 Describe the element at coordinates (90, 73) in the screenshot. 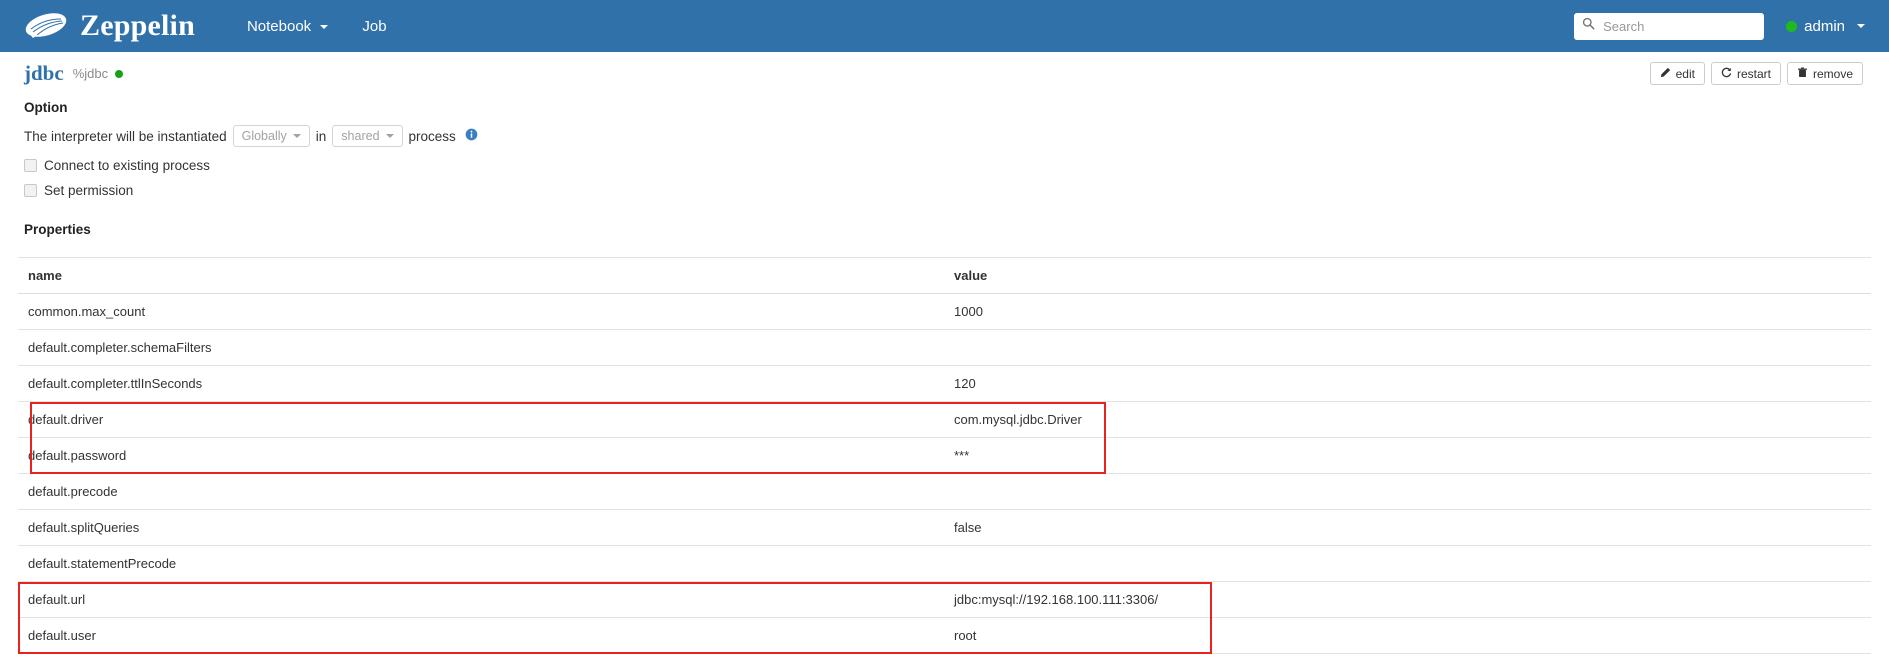

I see `interpreter-magic: %jdbc` at that location.